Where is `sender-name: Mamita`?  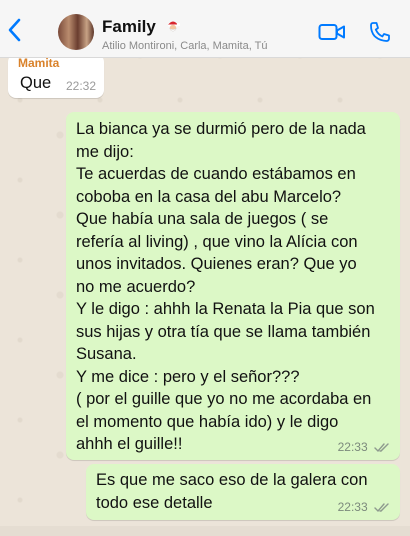
sender-name: Mamita is located at coordinates (39, 63).